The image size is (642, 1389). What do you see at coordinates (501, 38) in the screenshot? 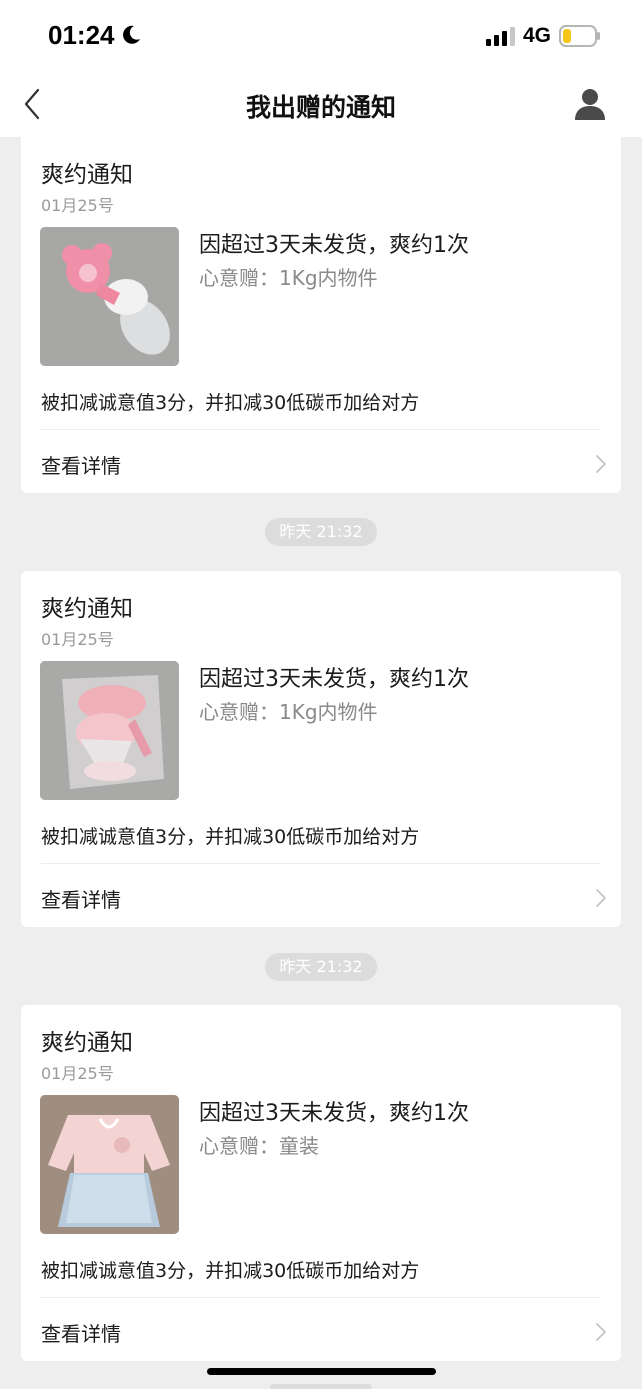
I see `signal-icon` at bounding box center [501, 38].